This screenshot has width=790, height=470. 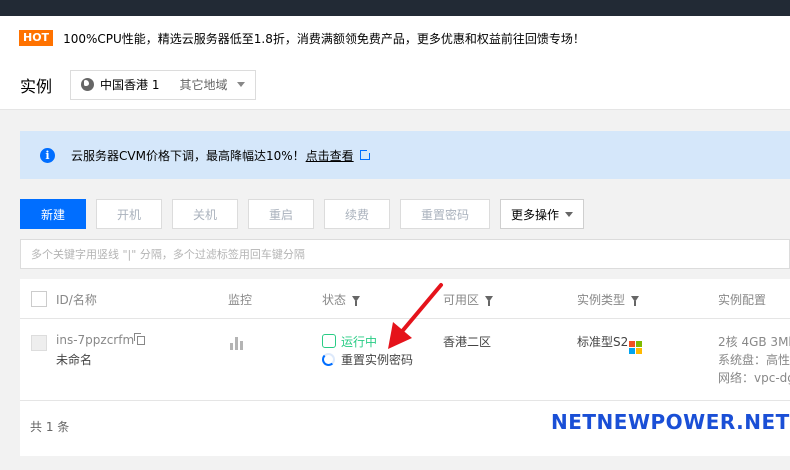 What do you see at coordinates (334, 299) in the screenshot?
I see `column-status-label: 状态` at bounding box center [334, 299].